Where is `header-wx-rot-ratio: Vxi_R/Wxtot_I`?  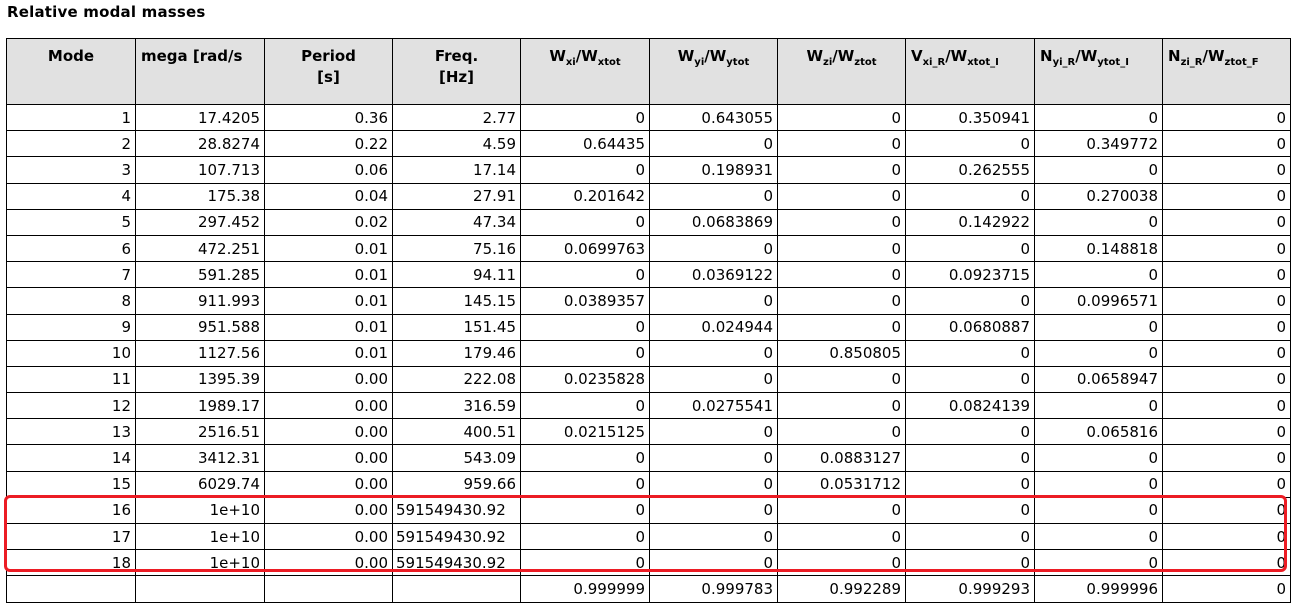 header-wx-rot-ratio: Vxi_R/Wxtot_I is located at coordinates (970, 71).